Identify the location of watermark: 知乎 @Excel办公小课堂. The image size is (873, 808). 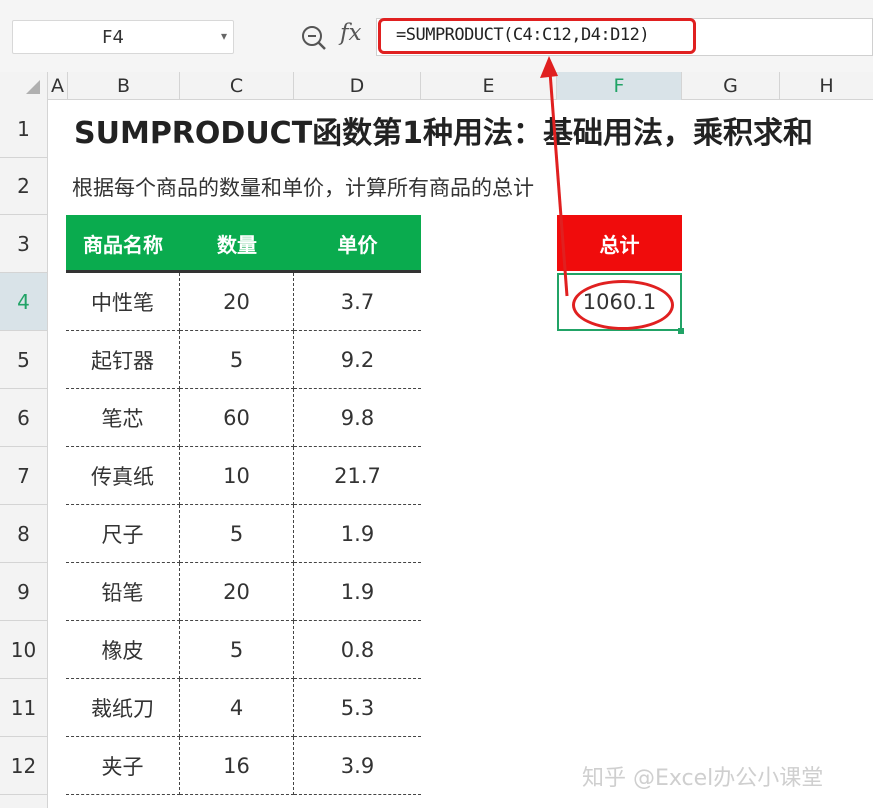
(703, 778).